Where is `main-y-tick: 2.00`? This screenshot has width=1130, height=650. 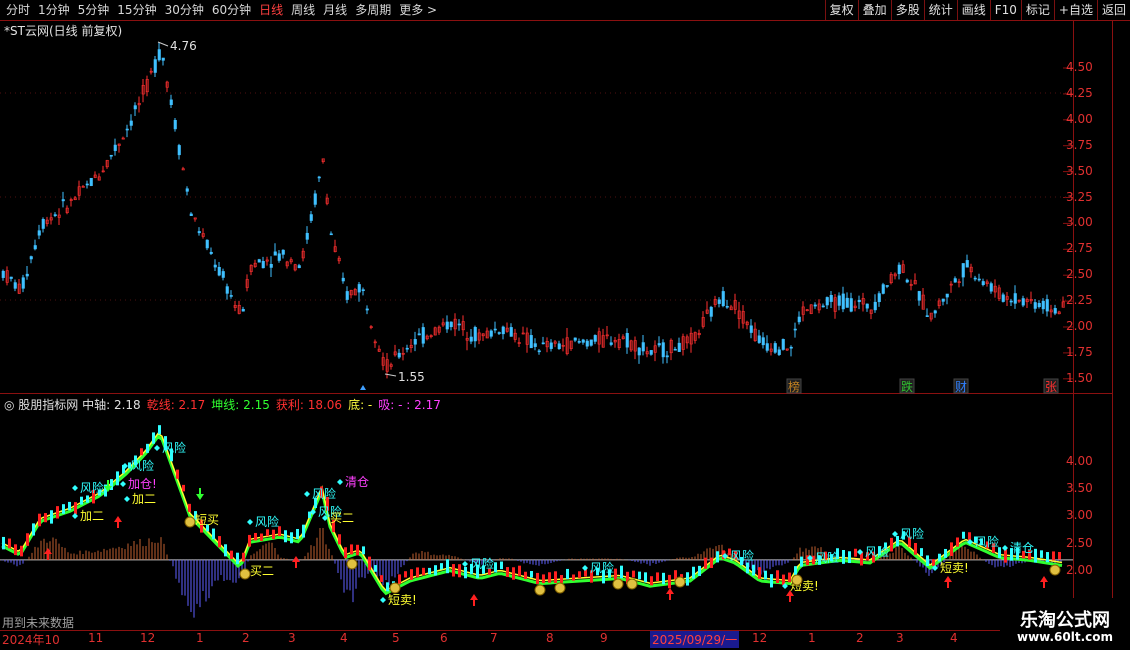 main-y-tick: 2.00 is located at coordinates (1079, 326).